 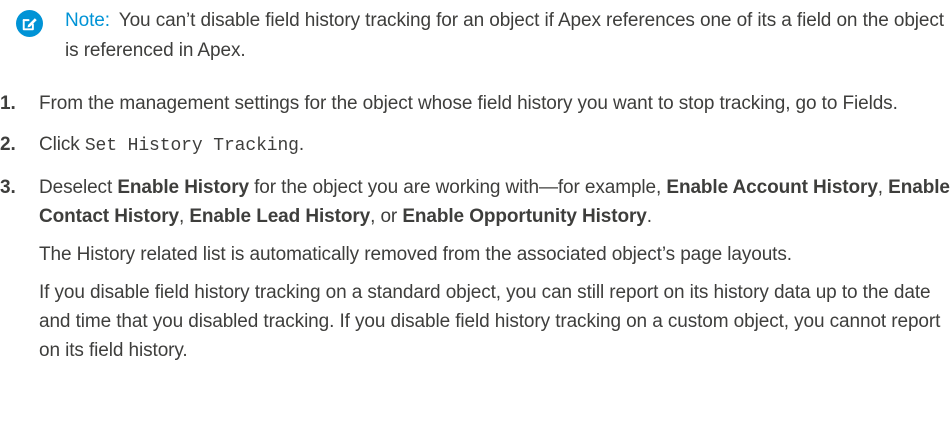 What do you see at coordinates (386, 216) in the screenshot?
I see `text-segment: , or` at bounding box center [386, 216].